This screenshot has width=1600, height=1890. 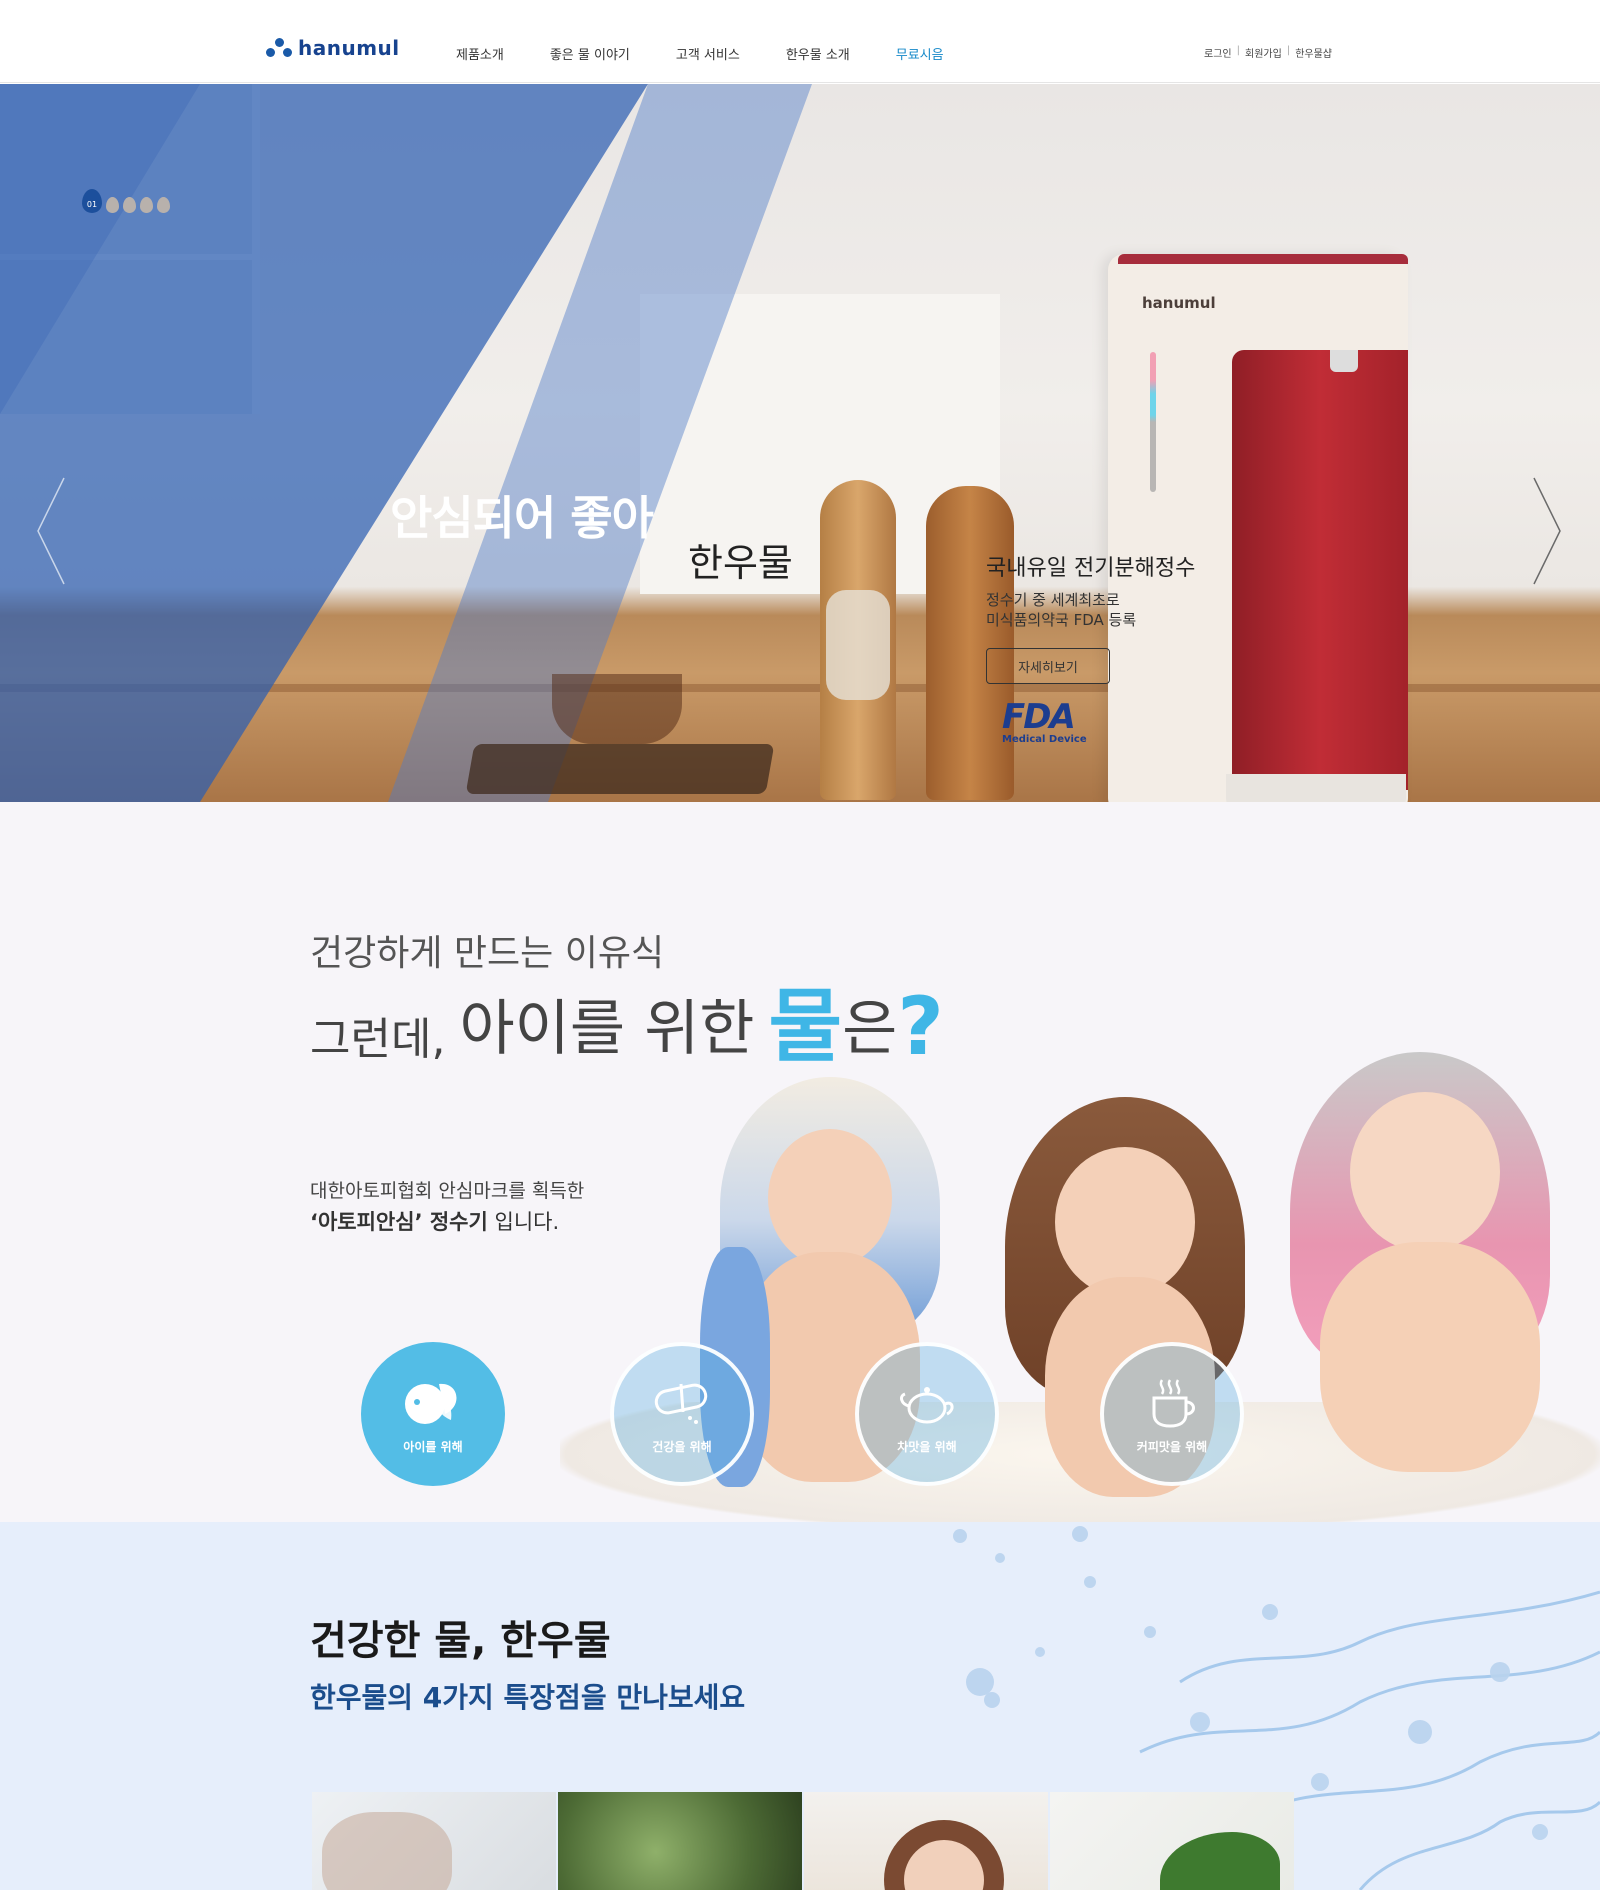 What do you see at coordinates (1061, 610) in the screenshot?
I see `hero-description: 정수기 중 세계최초로 미식품의약국 FDA 등록` at bounding box center [1061, 610].